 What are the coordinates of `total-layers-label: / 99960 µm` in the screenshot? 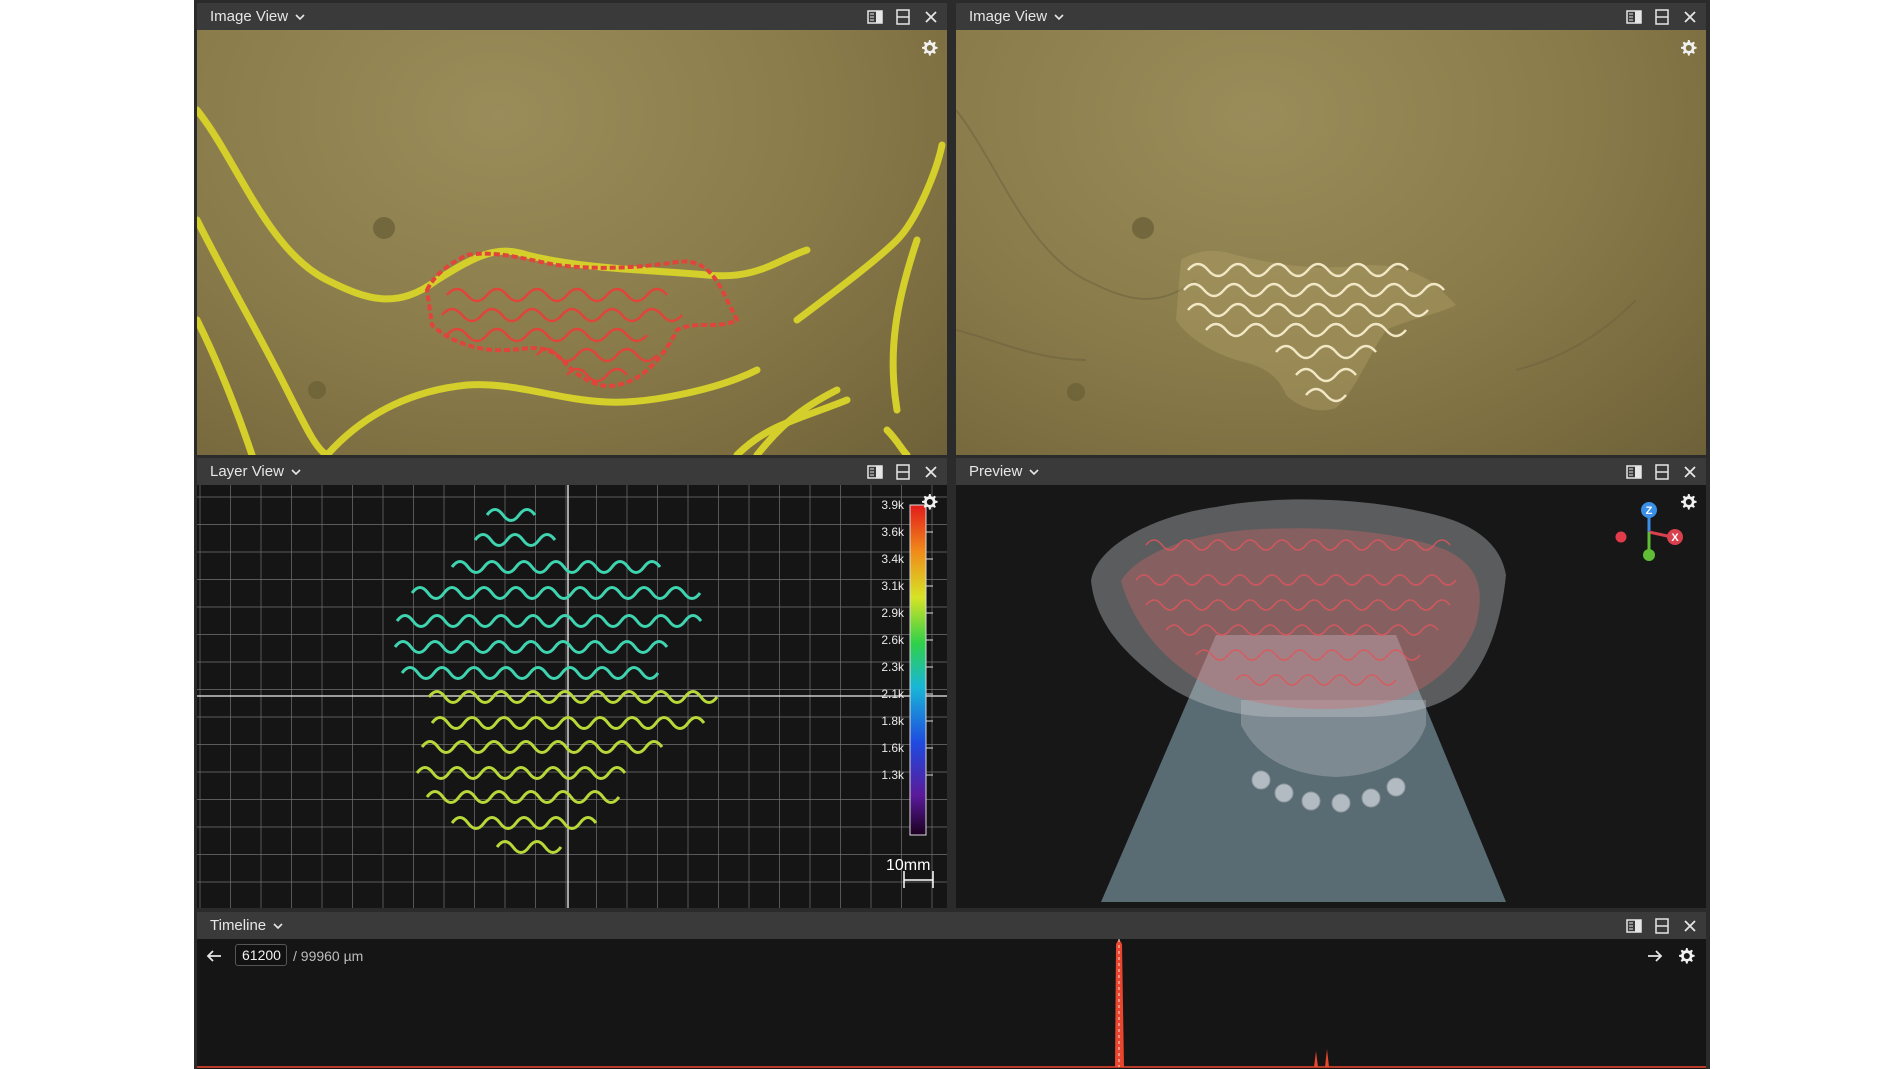 It's located at (328, 956).